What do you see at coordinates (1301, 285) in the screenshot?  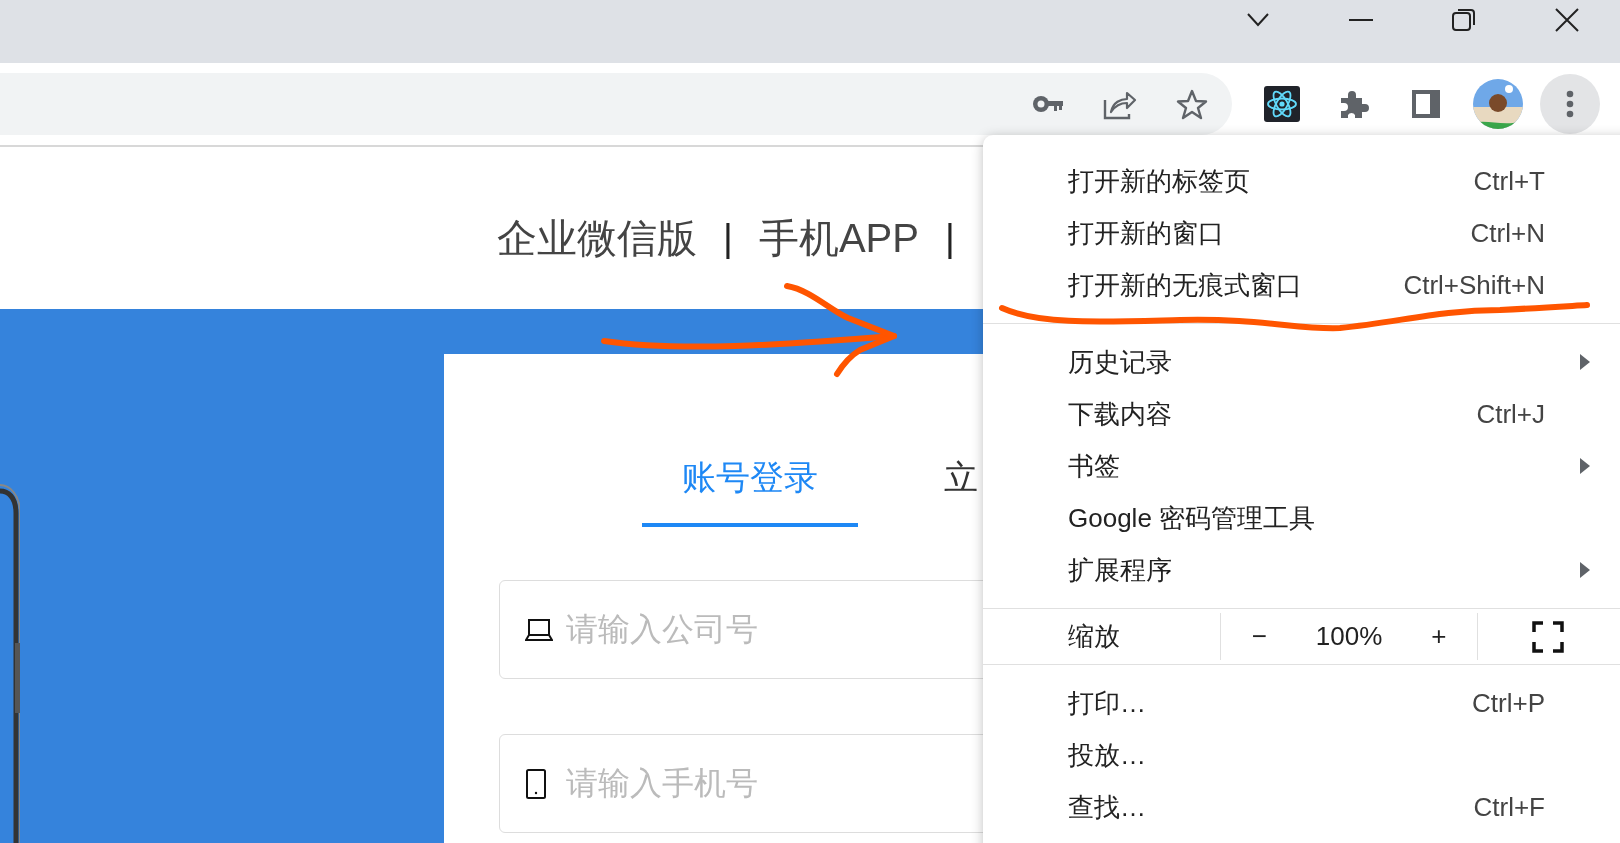 I see `menu-item: 打开新的无痕式窗口 Ctrl+Shift+N` at bounding box center [1301, 285].